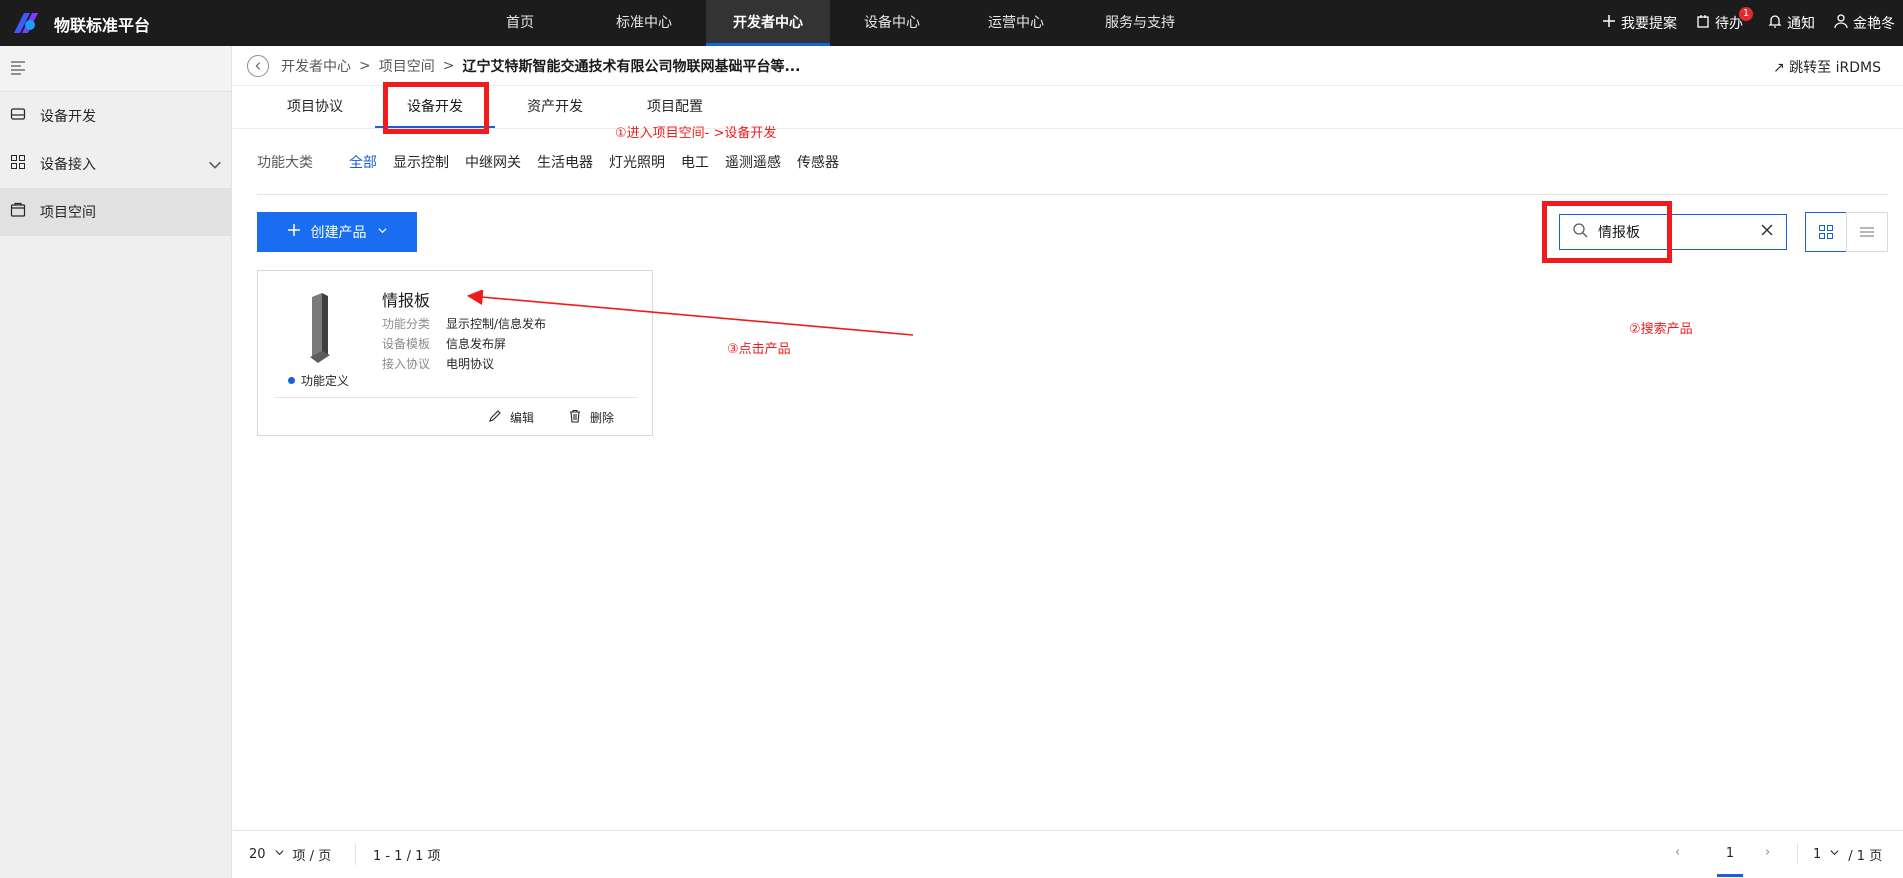 The width and height of the screenshot is (1903, 878). Describe the element at coordinates (407, 66) in the screenshot. I see `breadcrumb-project-space: 项目空间` at that location.